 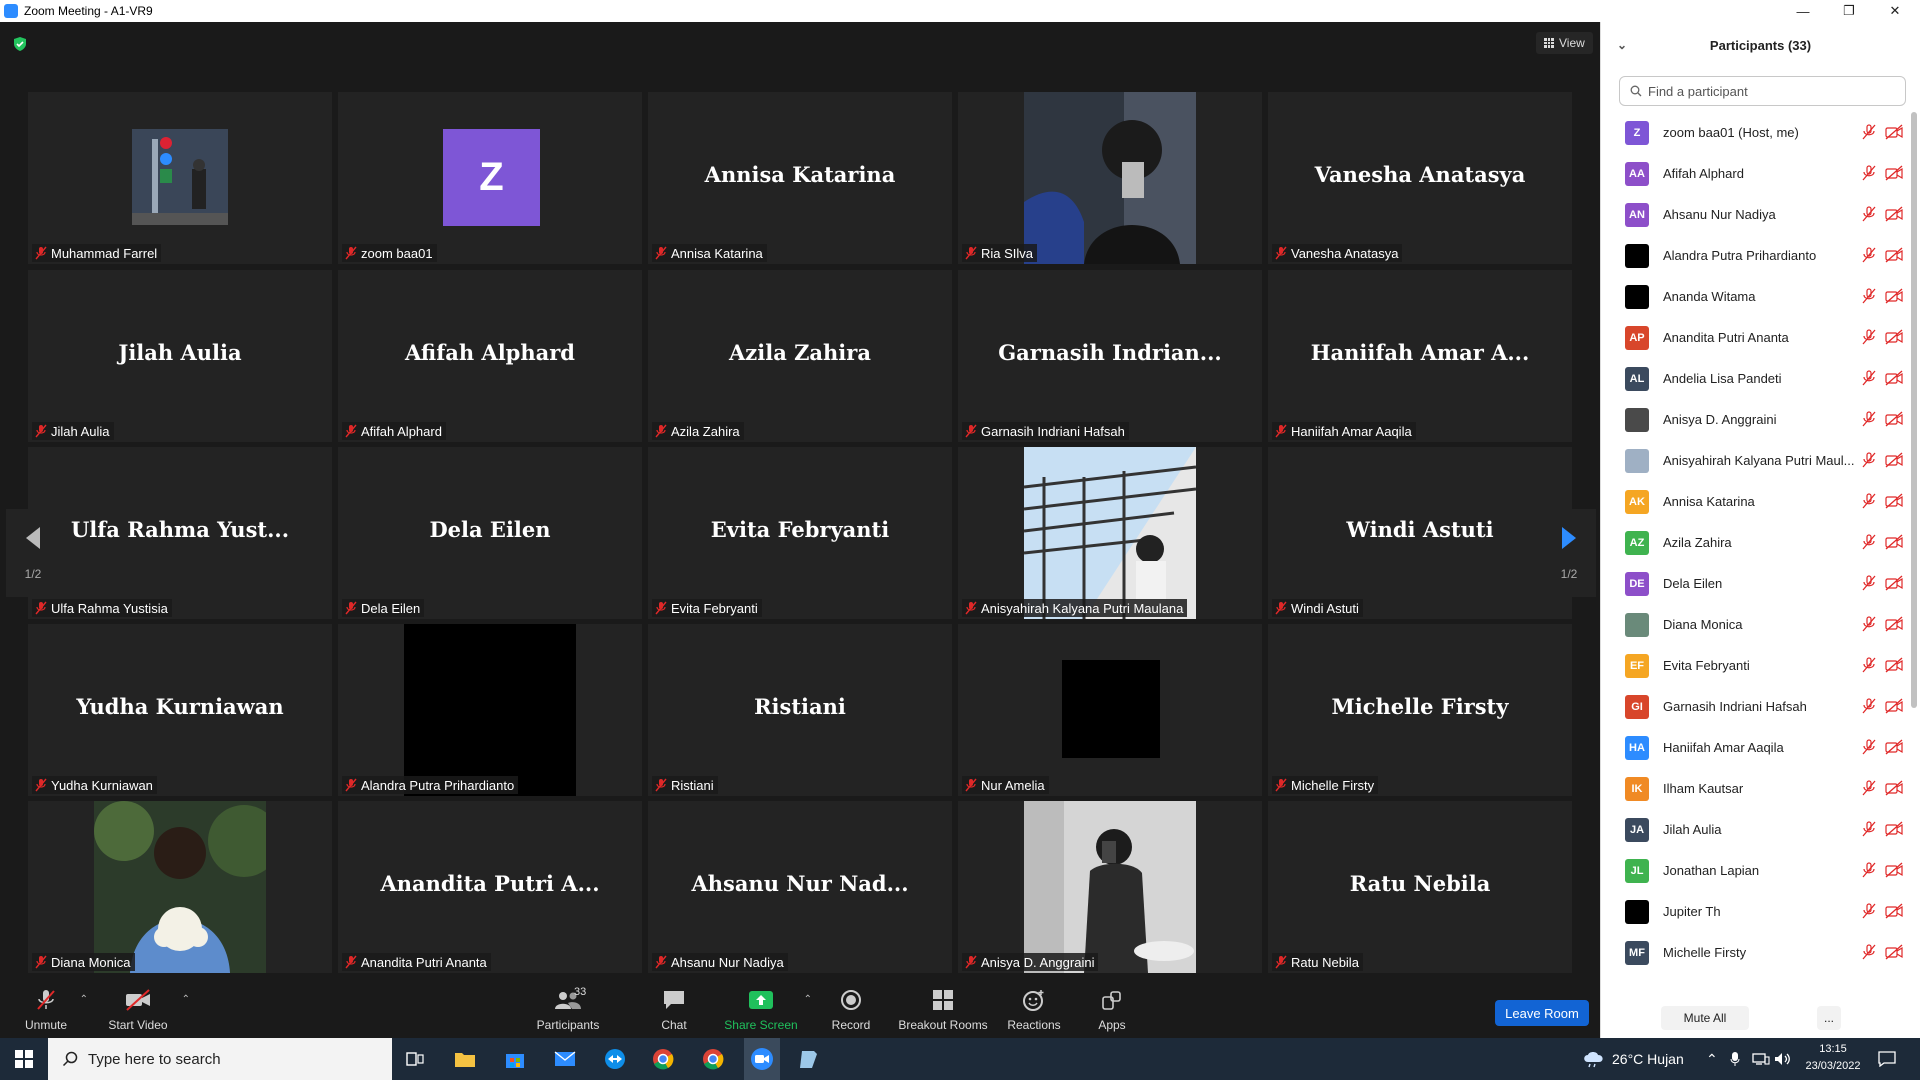 I want to click on video-tile: Ria SIlva, so click(x=1110, y=178).